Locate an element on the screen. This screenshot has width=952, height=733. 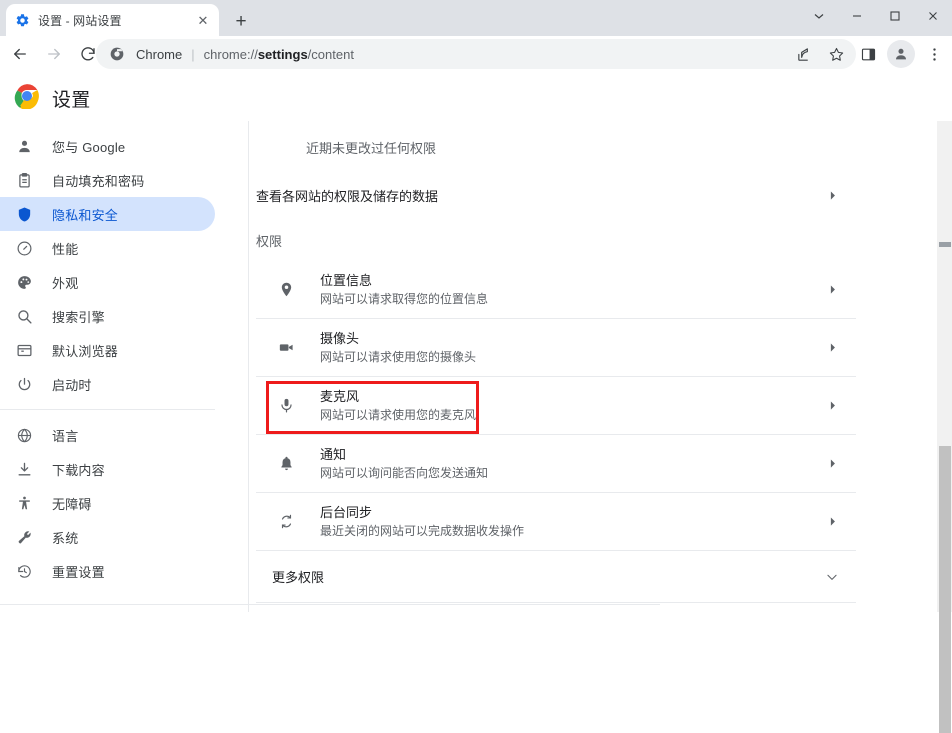
close-icon is located at coordinates (933, 16).